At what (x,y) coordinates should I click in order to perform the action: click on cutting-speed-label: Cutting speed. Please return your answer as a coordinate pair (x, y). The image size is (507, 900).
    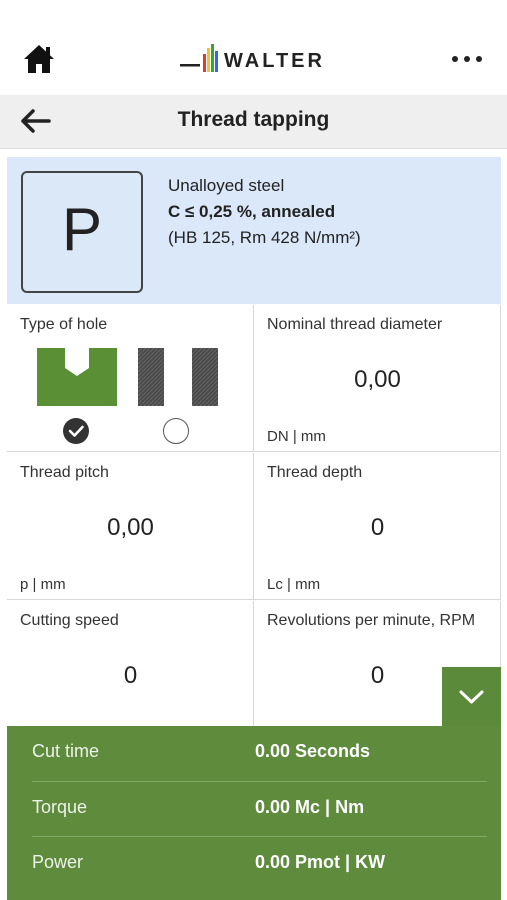
    Looking at the image, I should click on (69, 620).